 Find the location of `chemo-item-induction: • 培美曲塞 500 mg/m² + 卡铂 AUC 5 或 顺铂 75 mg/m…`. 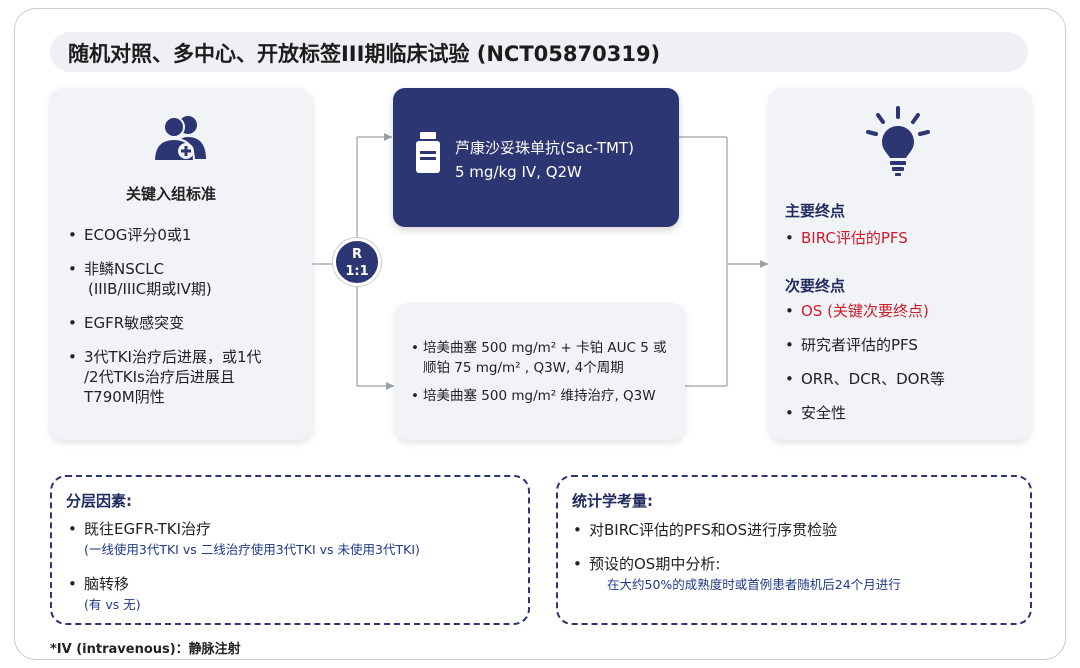

chemo-item-induction: • 培美曲塞 500 mg/m² + 卡铂 AUC 5 或 顺铂 75 mg/m… is located at coordinates (539, 358).